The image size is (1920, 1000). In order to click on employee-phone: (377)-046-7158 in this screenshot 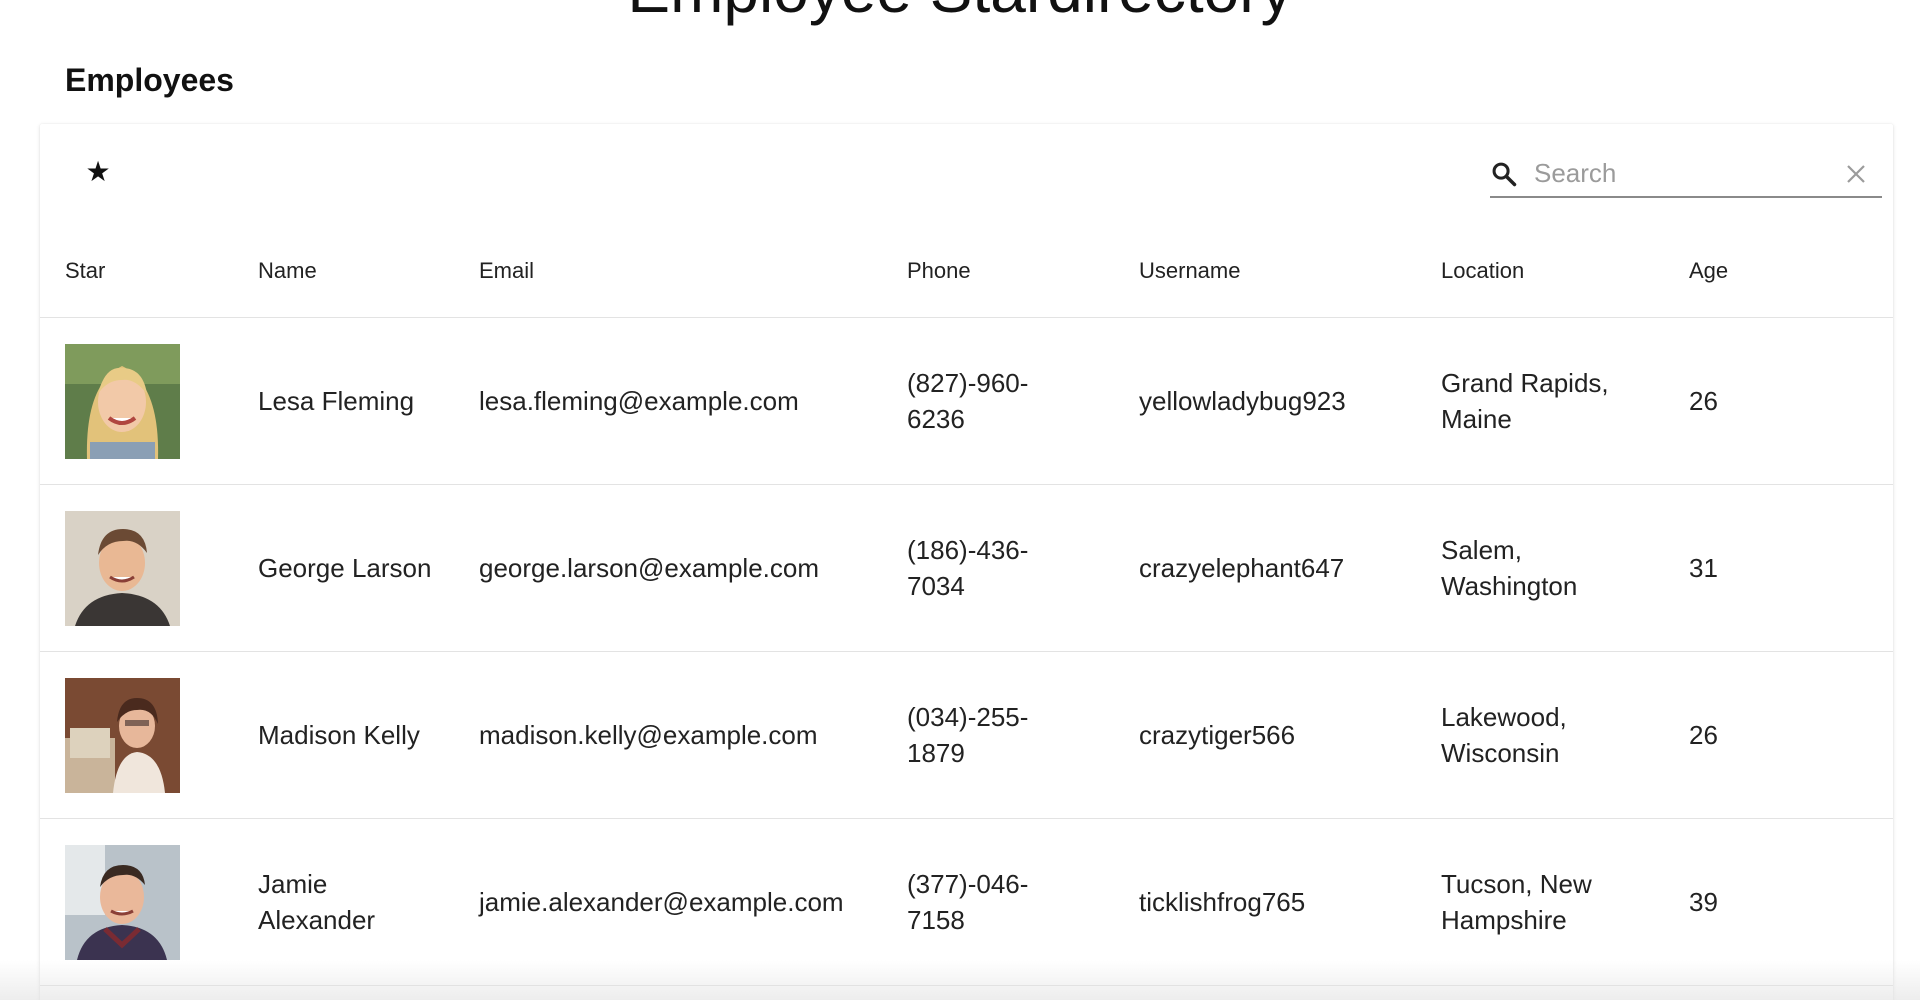, I will do `click(968, 902)`.